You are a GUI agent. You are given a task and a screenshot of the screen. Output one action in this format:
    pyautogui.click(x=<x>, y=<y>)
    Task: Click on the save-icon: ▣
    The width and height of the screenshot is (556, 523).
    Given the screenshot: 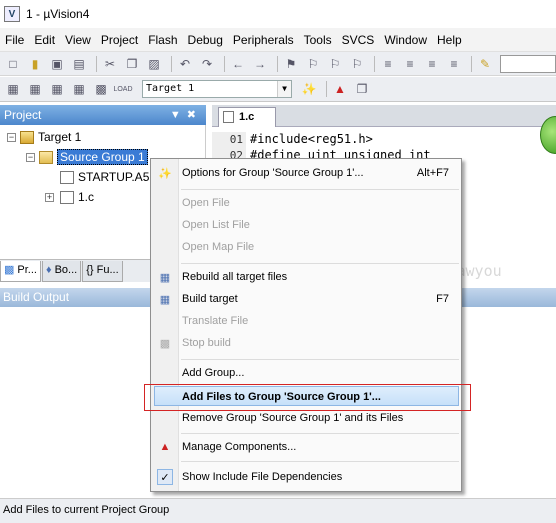 What is the action you would take?
    pyautogui.click(x=57, y=64)
    